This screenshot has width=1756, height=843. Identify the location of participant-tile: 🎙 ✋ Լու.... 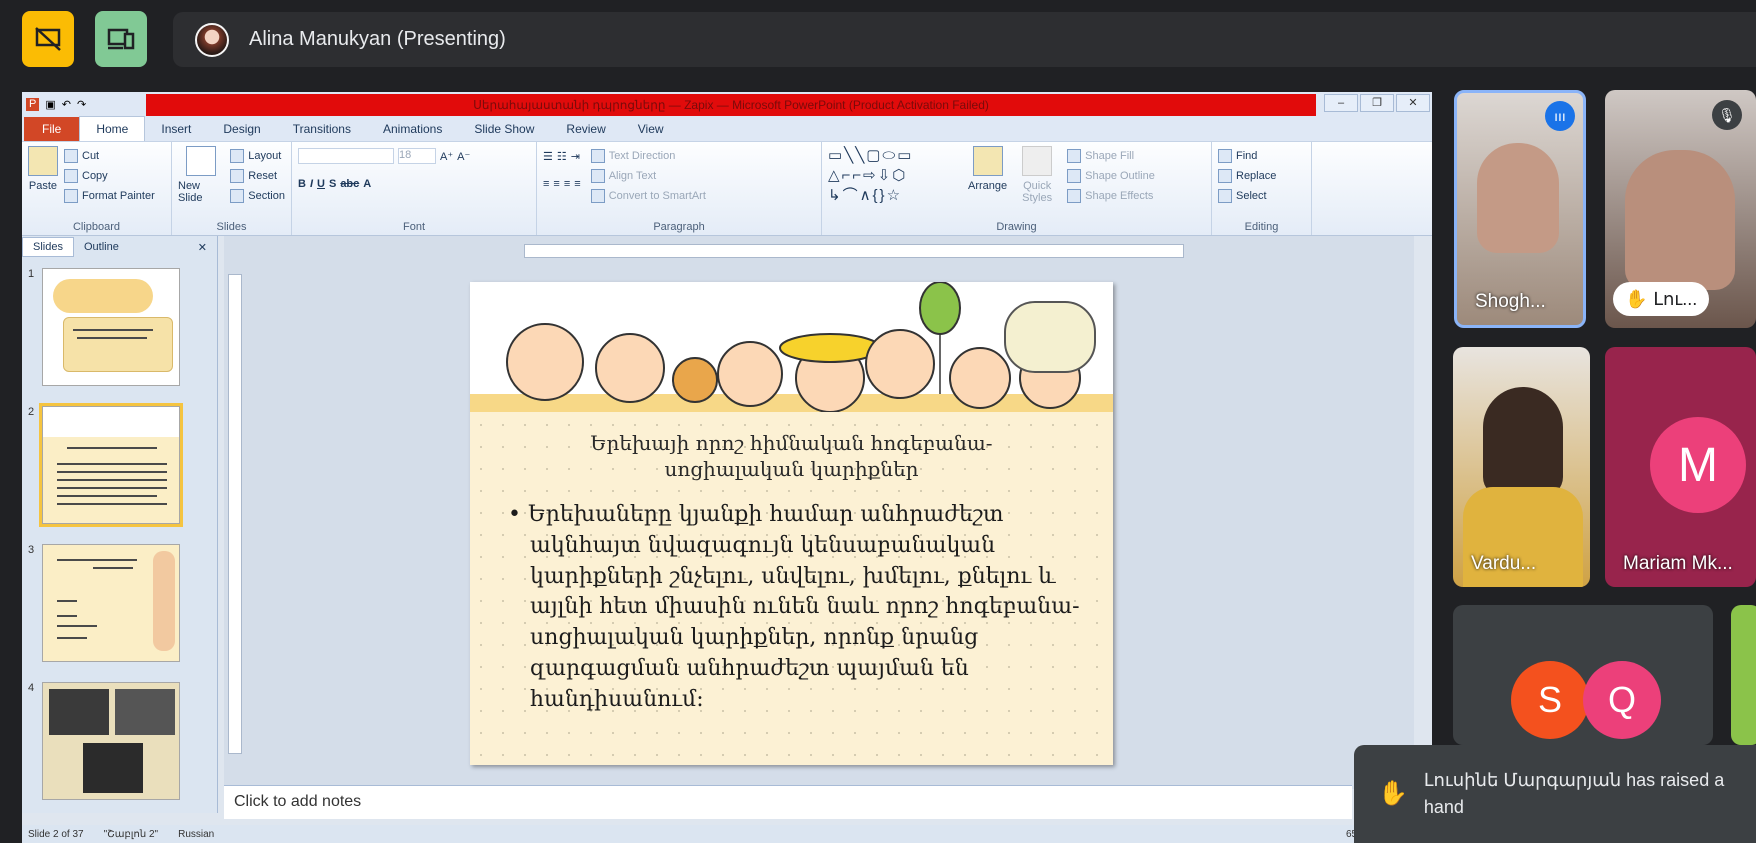
(1680, 209).